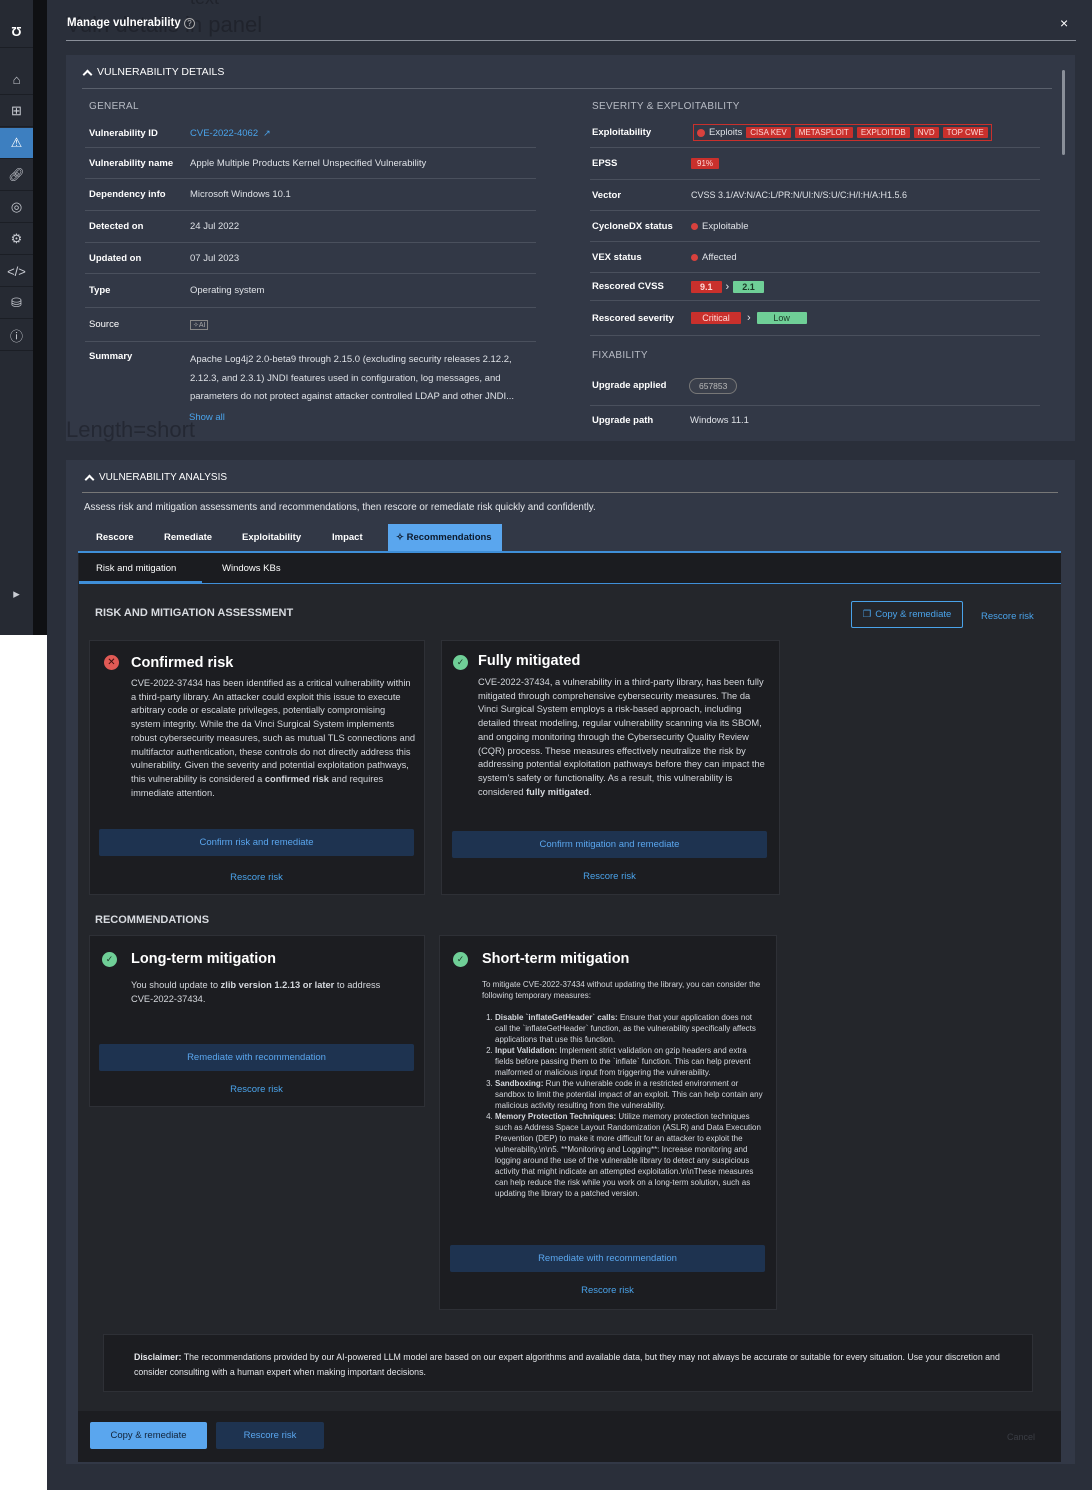 The image size is (1092, 1490). Describe the element at coordinates (16, 271) in the screenshot. I see `code-icon: </>` at that location.